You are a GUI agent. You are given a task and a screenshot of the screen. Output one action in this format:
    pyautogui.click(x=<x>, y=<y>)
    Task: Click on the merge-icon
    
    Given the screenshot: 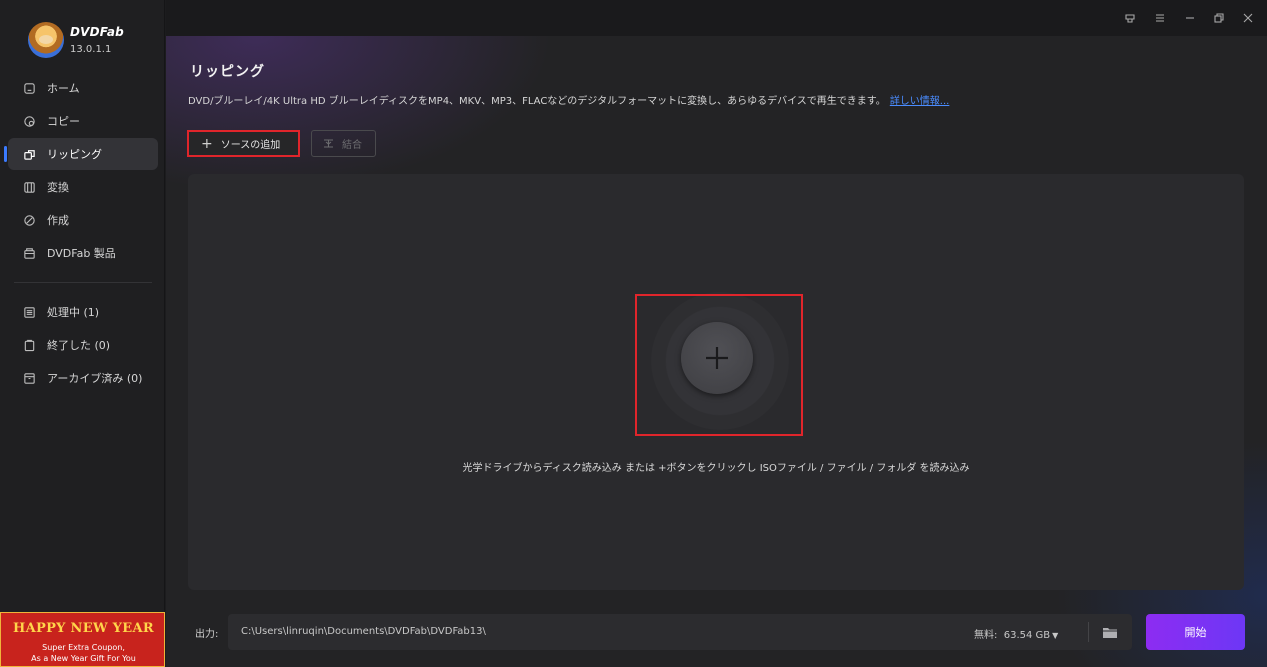 What is the action you would take?
    pyautogui.click(x=328, y=143)
    